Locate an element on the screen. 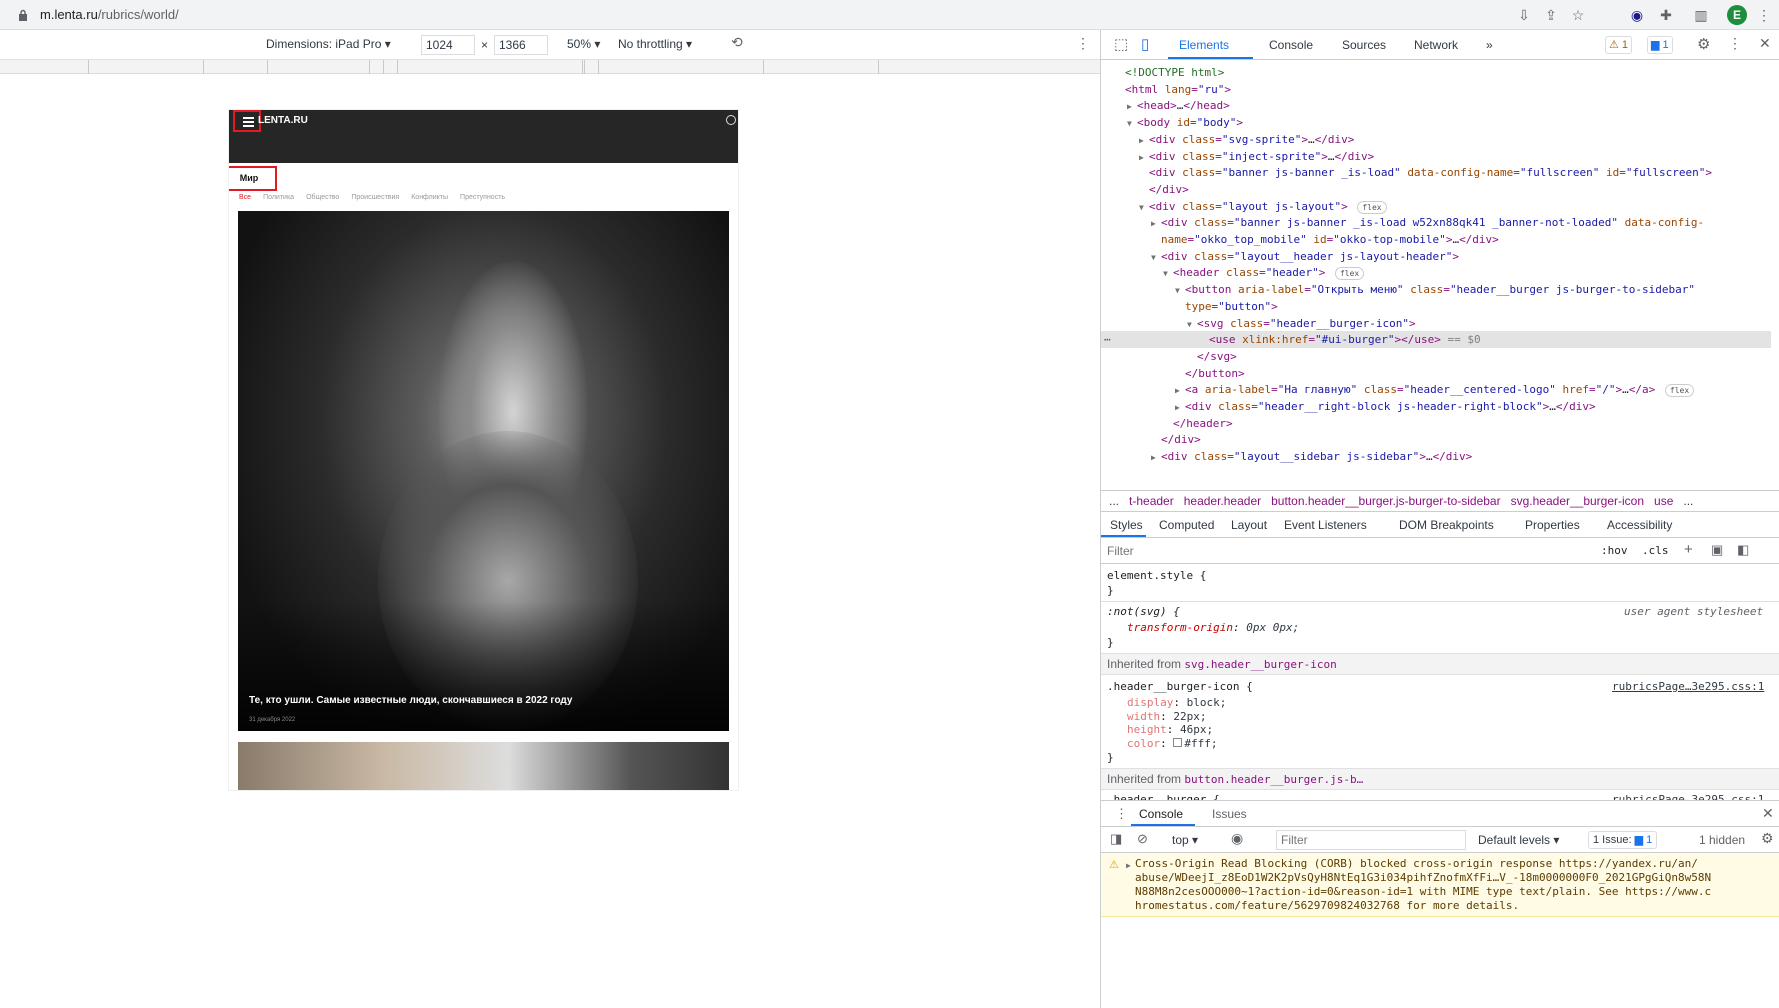 This screenshot has width=1779, height=1008. dom-node-line: ▼ <div class="layout js-layout"> flex is located at coordinates (1436, 206).